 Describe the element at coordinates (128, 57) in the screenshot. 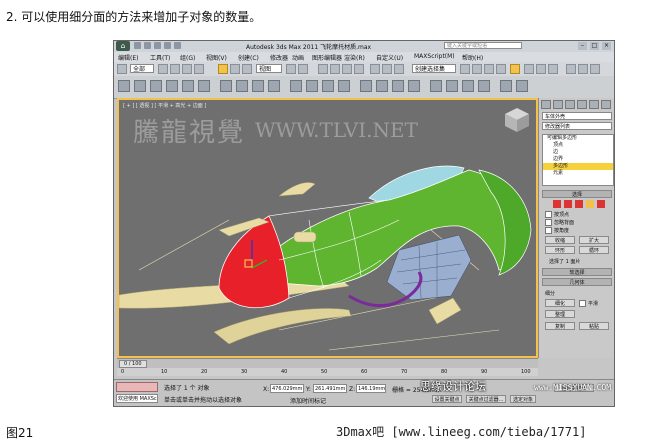

I see `menu-edit: 编辑(E)` at that location.